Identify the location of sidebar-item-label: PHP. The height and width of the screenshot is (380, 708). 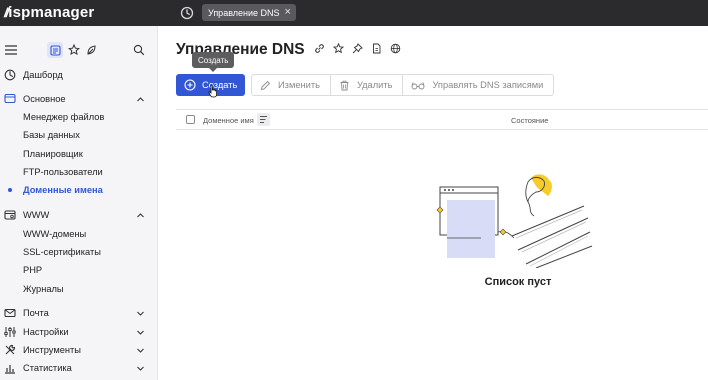
(33, 270).